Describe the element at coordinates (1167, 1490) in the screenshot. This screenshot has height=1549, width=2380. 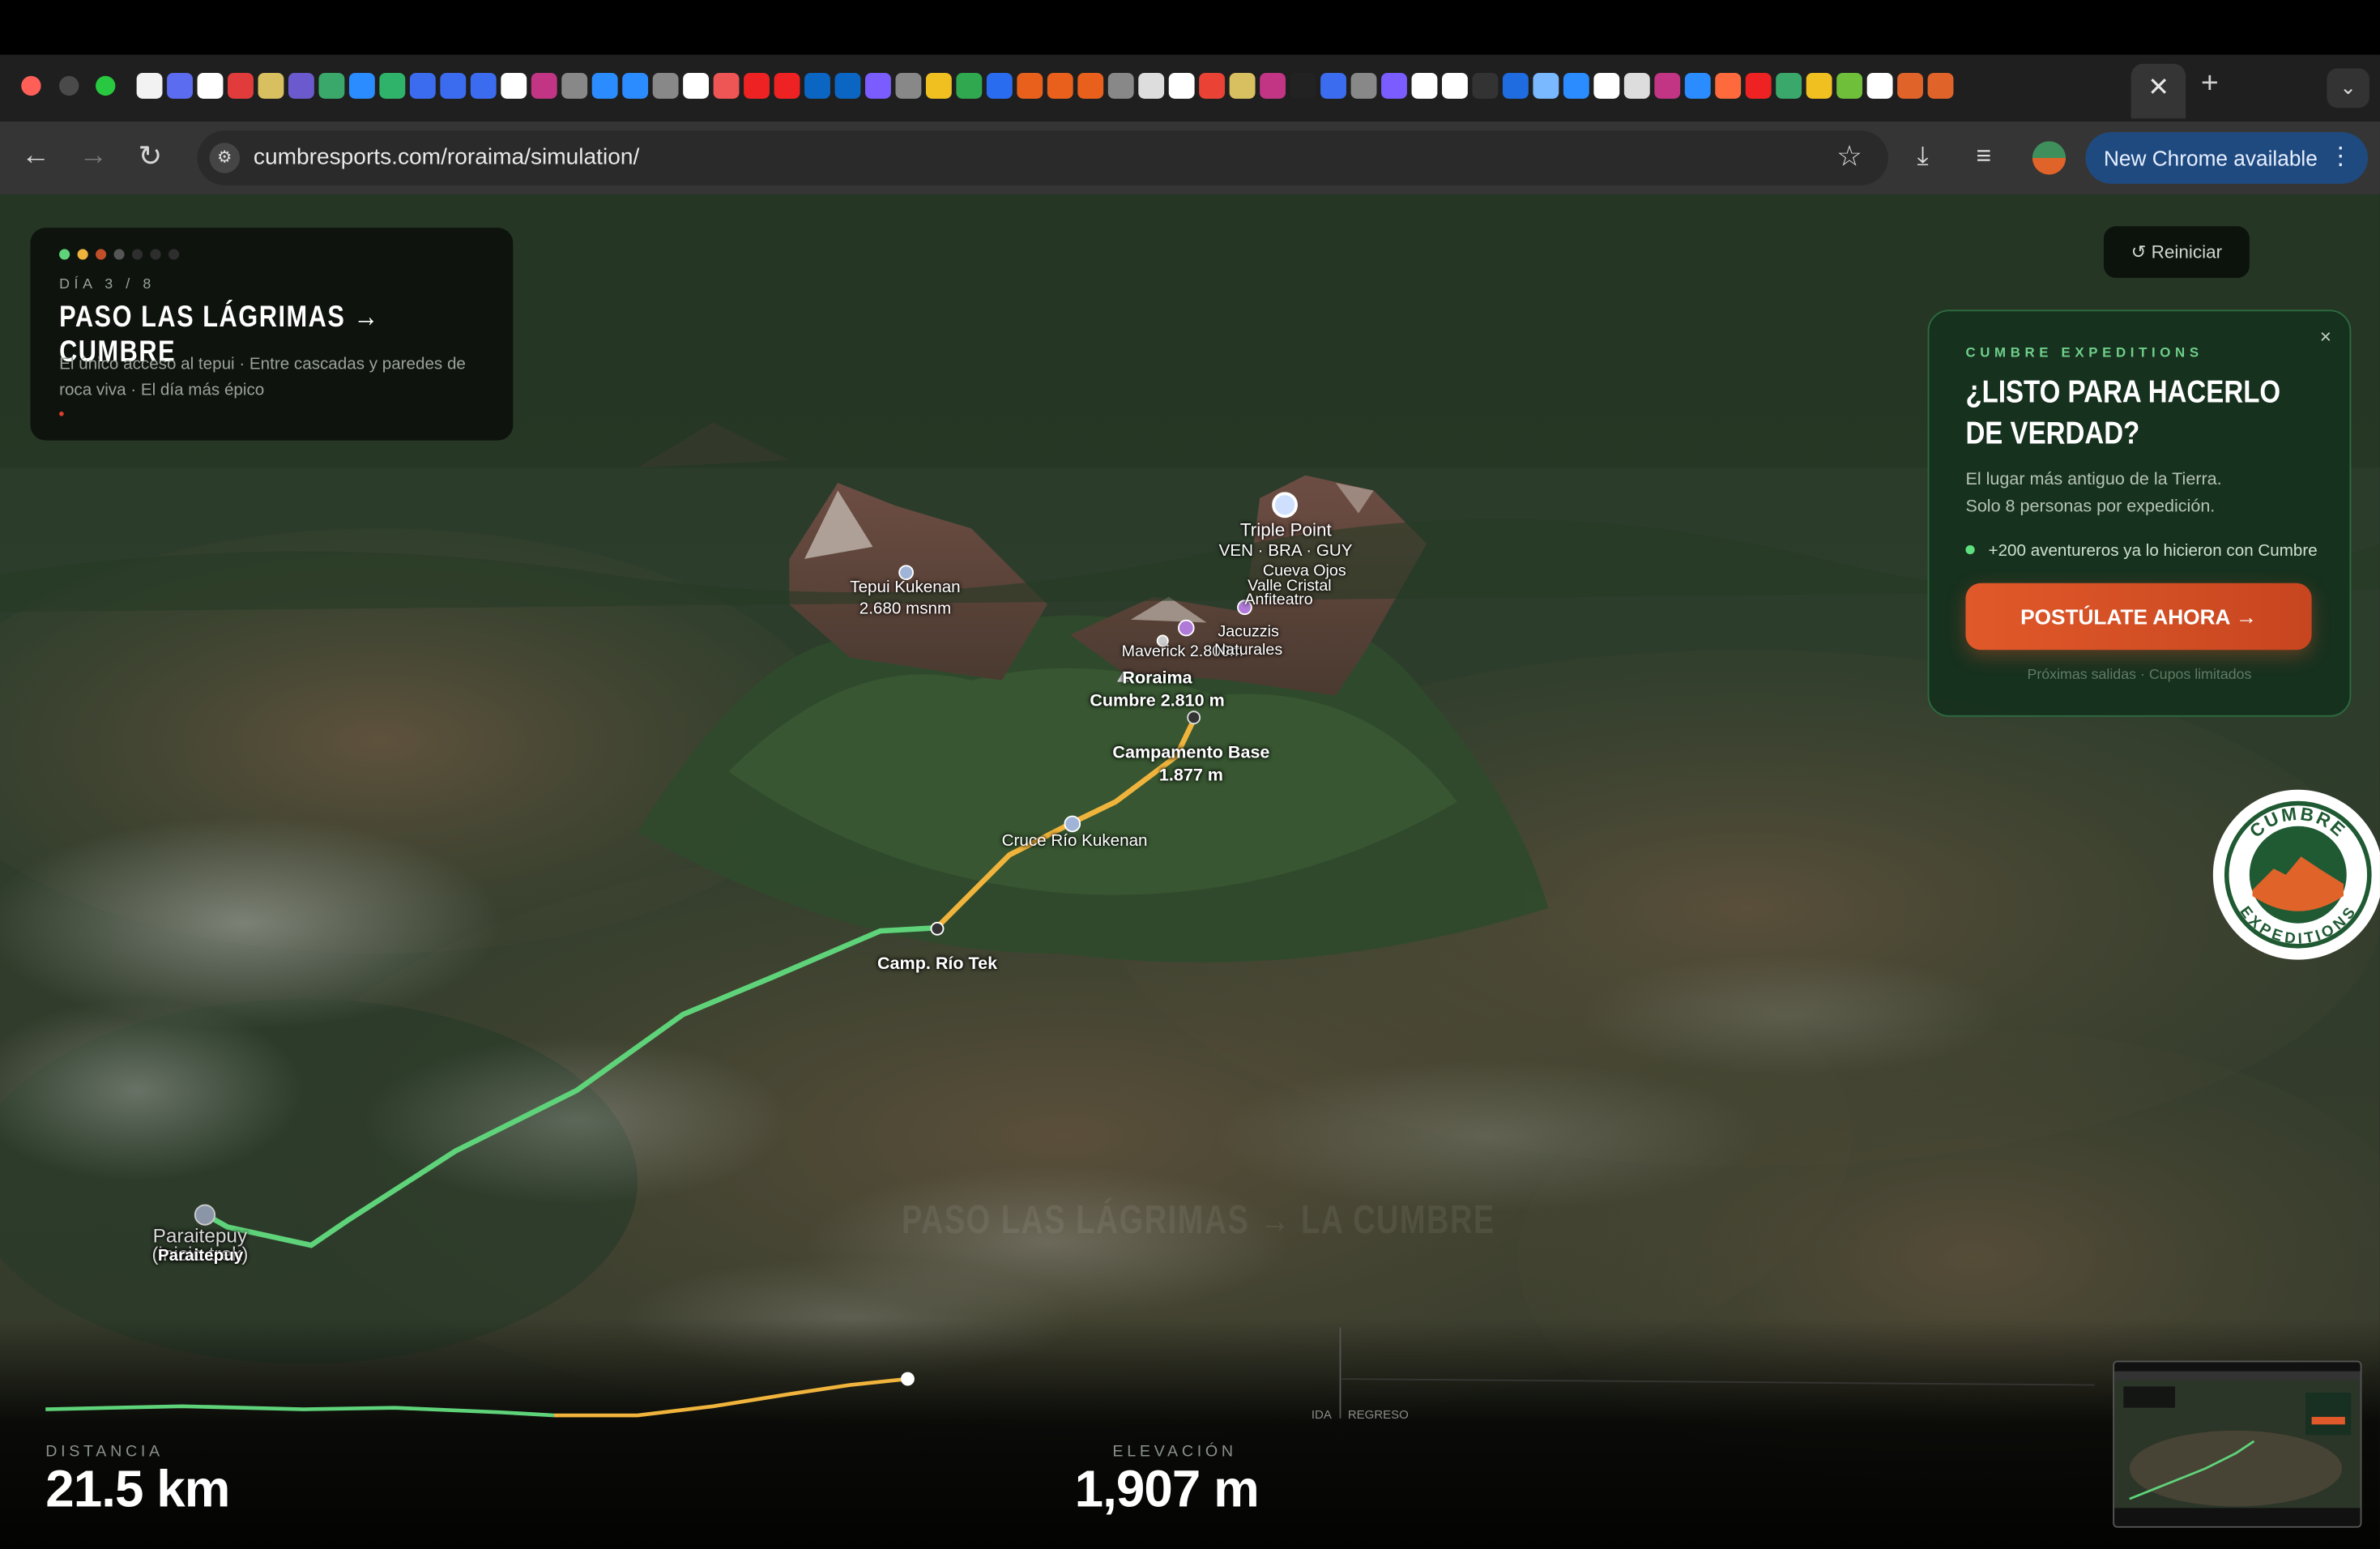
I see `elevation-value: 1,907 m` at that location.